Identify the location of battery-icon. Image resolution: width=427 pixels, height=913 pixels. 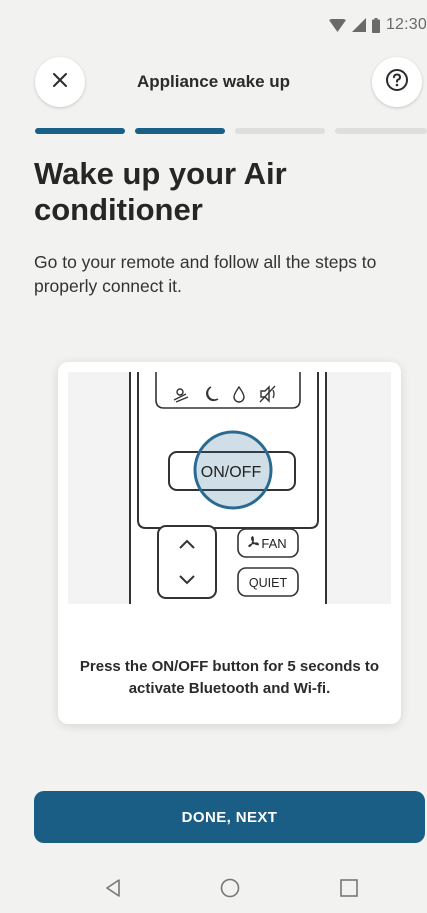
(375, 25).